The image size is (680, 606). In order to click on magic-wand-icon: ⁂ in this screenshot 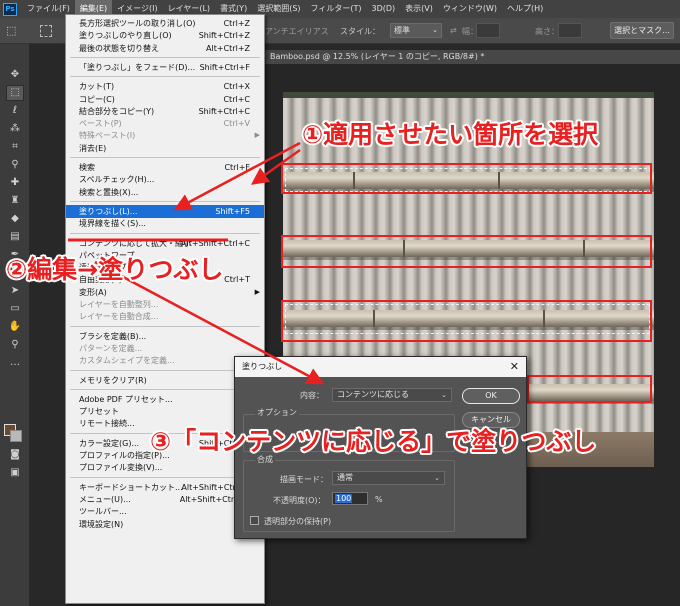, I will do `click(15, 129)`.